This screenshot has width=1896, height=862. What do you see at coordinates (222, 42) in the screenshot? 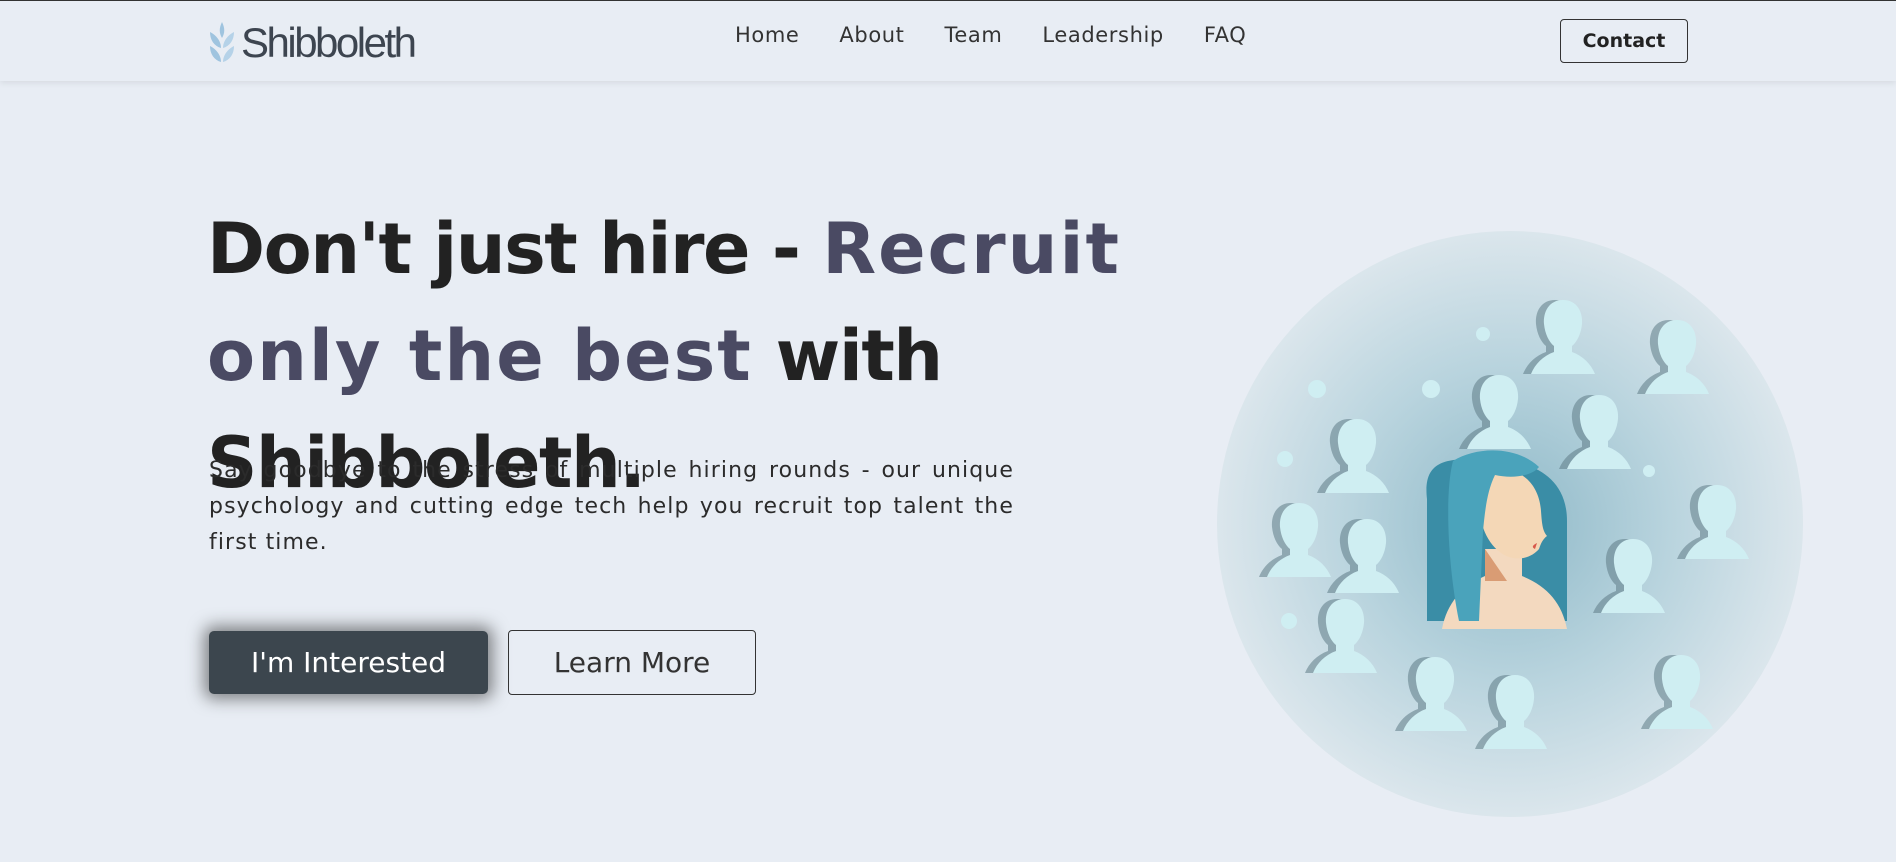
I see `wheat-icon` at bounding box center [222, 42].